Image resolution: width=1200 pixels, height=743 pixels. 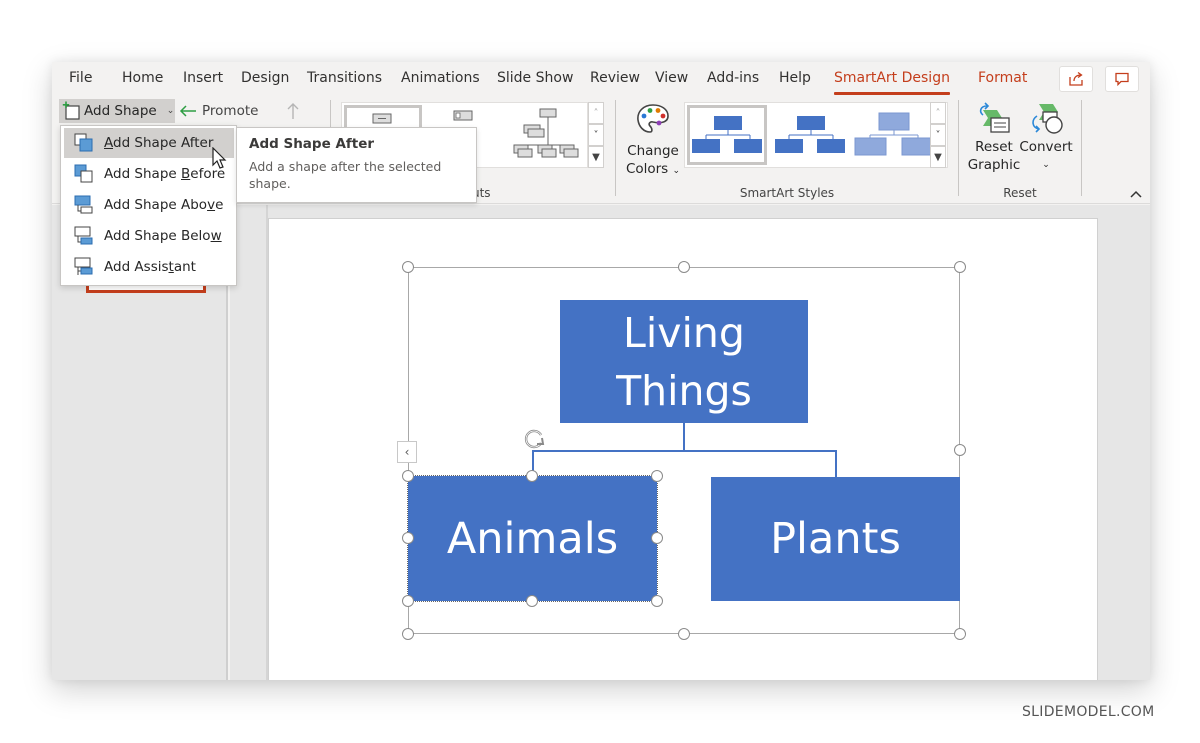 What do you see at coordinates (938, 157) in the screenshot?
I see `styles-expand: ▼` at bounding box center [938, 157].